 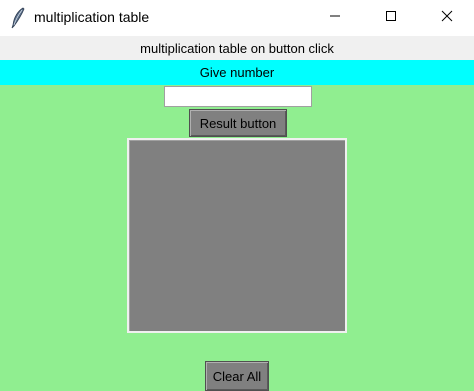 I want to click on close-icon, so click(x=447, y=18).